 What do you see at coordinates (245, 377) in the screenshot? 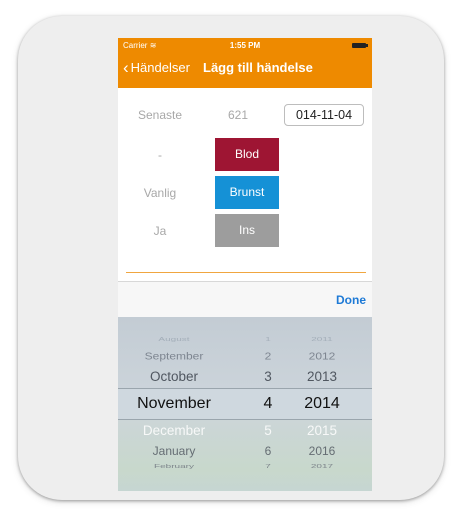
I see `picker-row: October 3 2013` at bounding box center [245, 377].